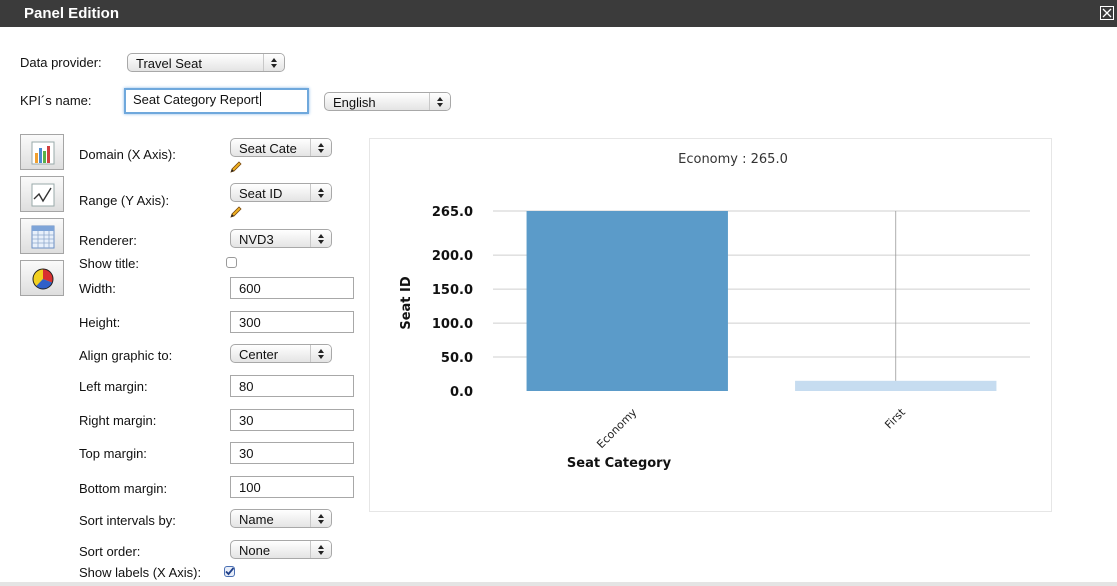  Describe the element at coordinates (896, 385) in the screenshot. I see `bar-first` at that location.